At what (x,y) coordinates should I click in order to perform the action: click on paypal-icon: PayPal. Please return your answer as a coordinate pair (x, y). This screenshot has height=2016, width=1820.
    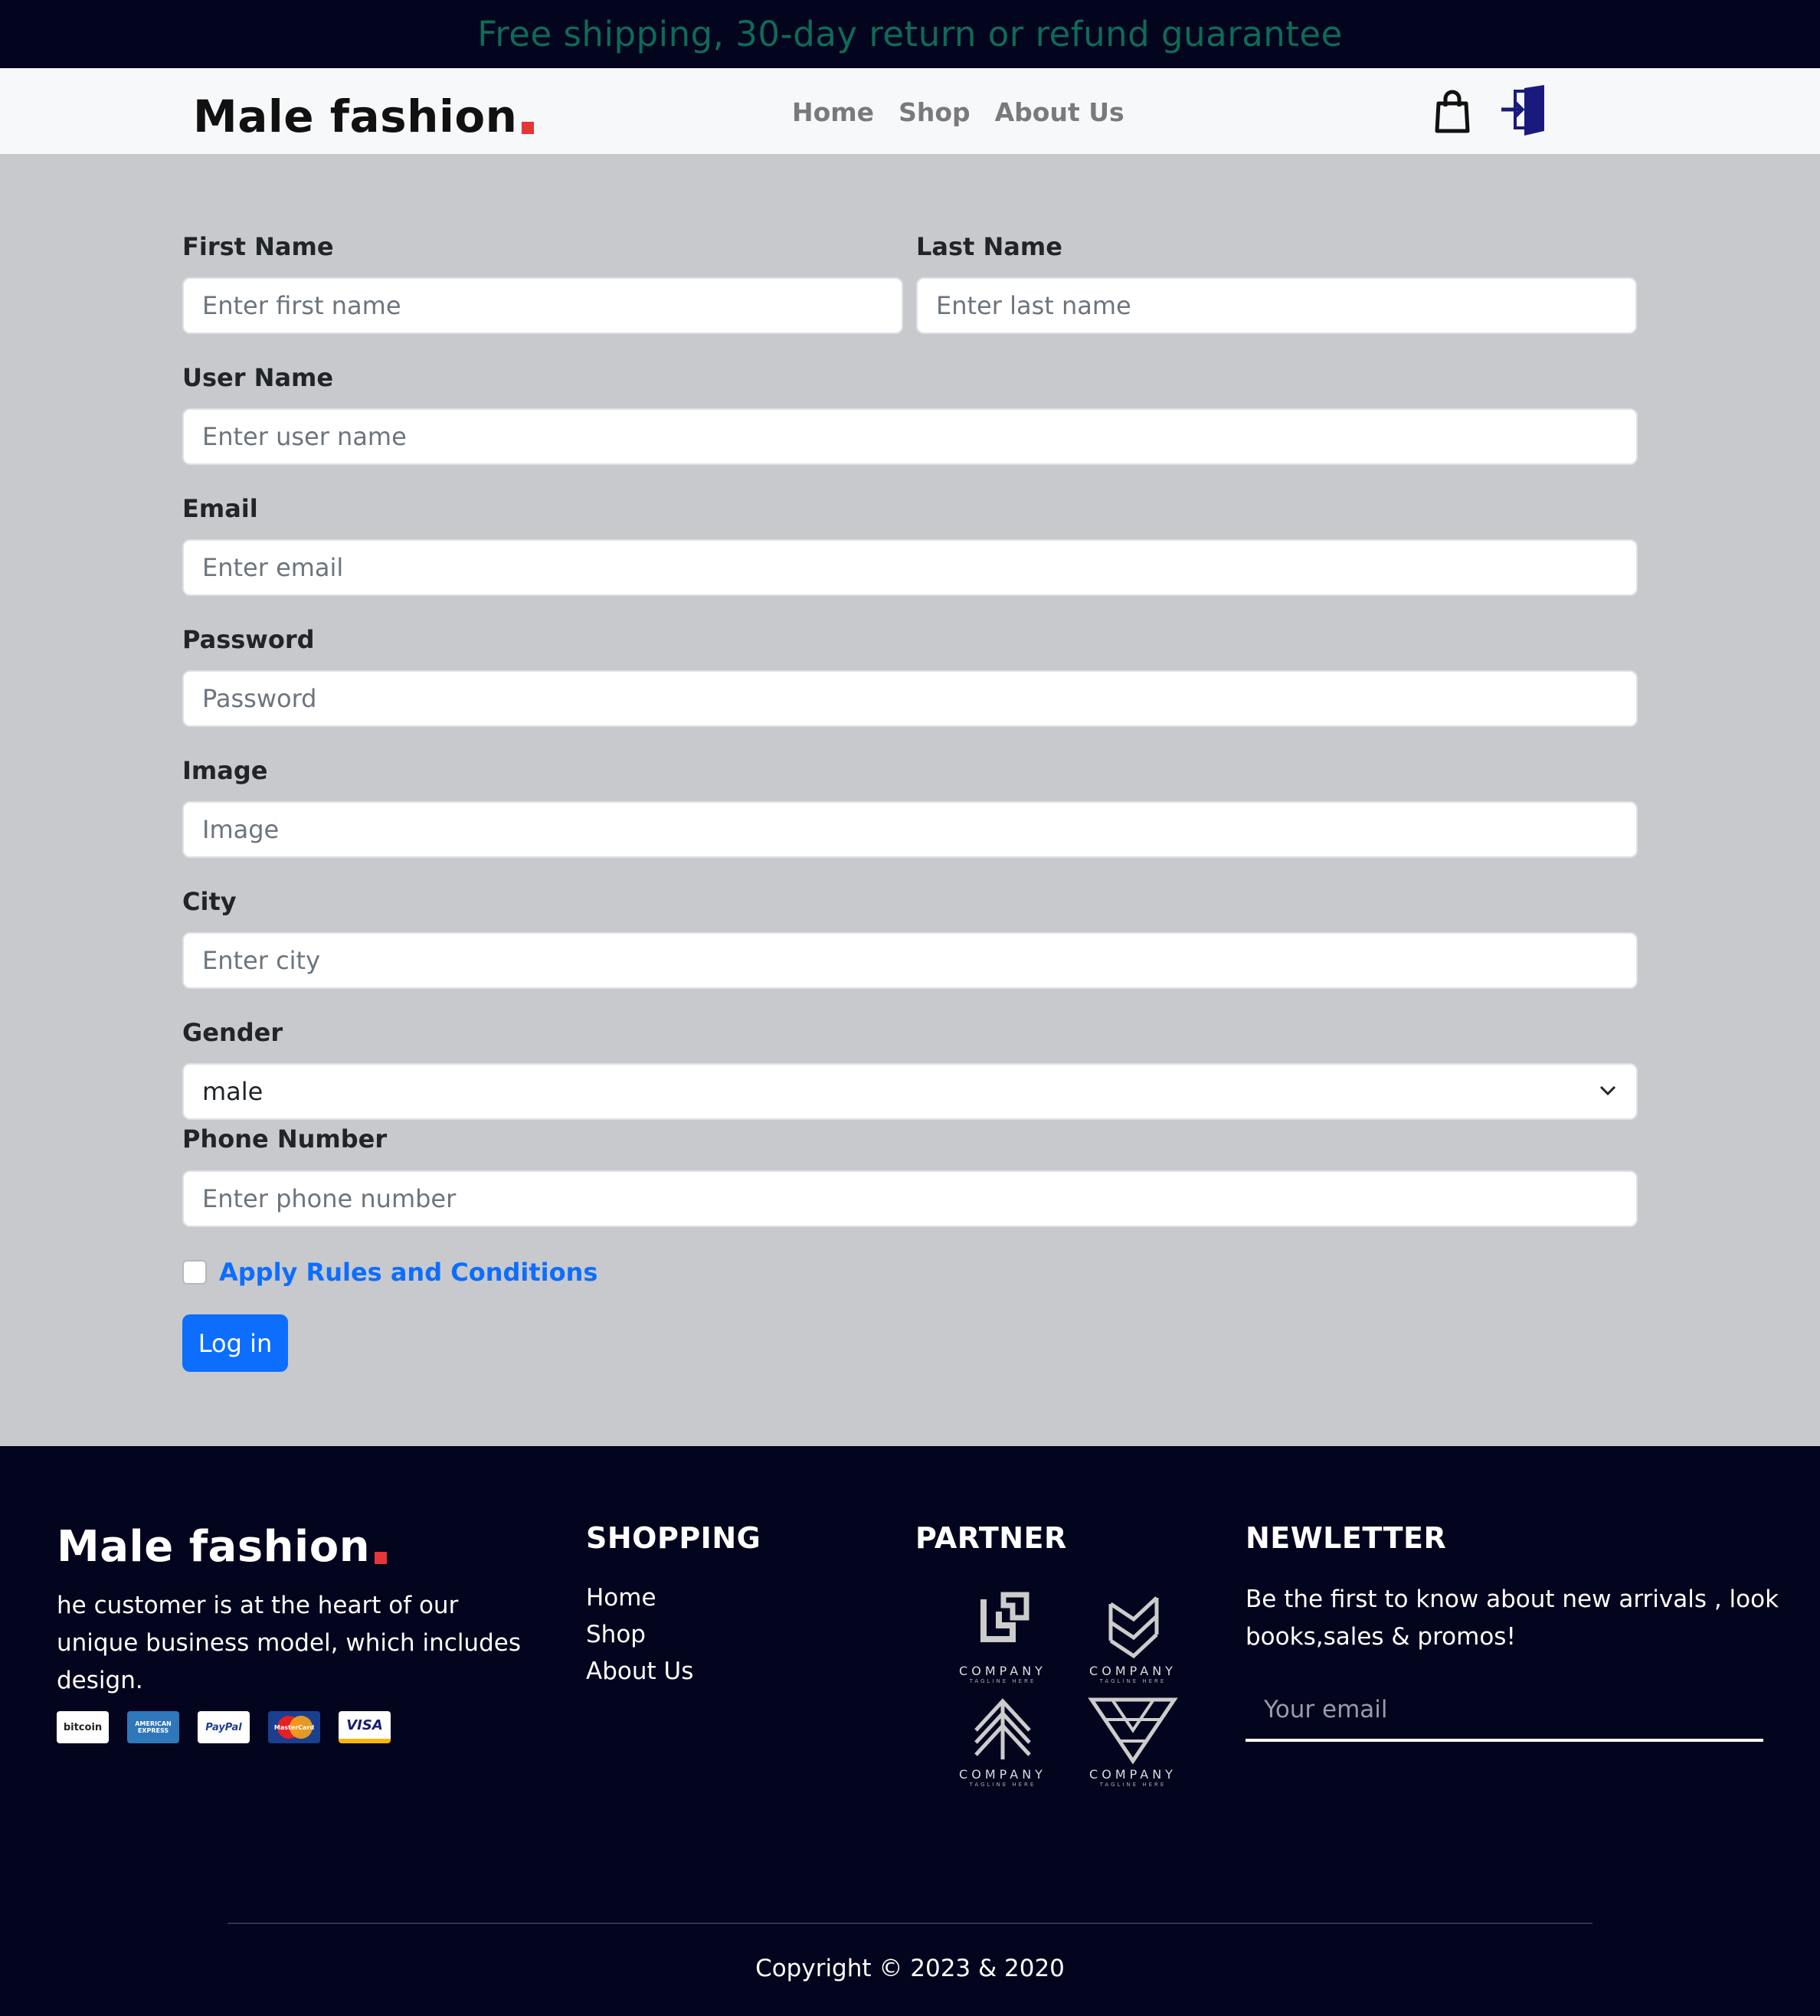
    Looking at the image, I should click on (224, 1727).